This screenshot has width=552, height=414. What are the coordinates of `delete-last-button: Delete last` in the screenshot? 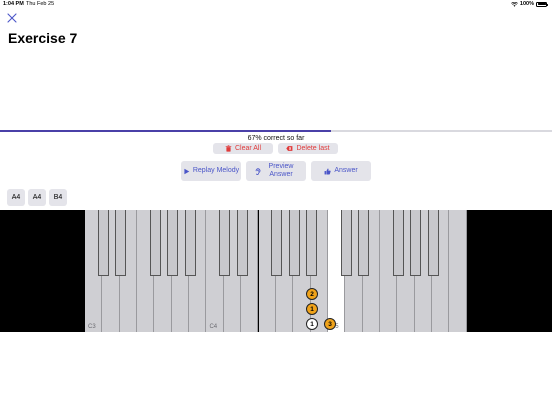 It's located at (308, 148).